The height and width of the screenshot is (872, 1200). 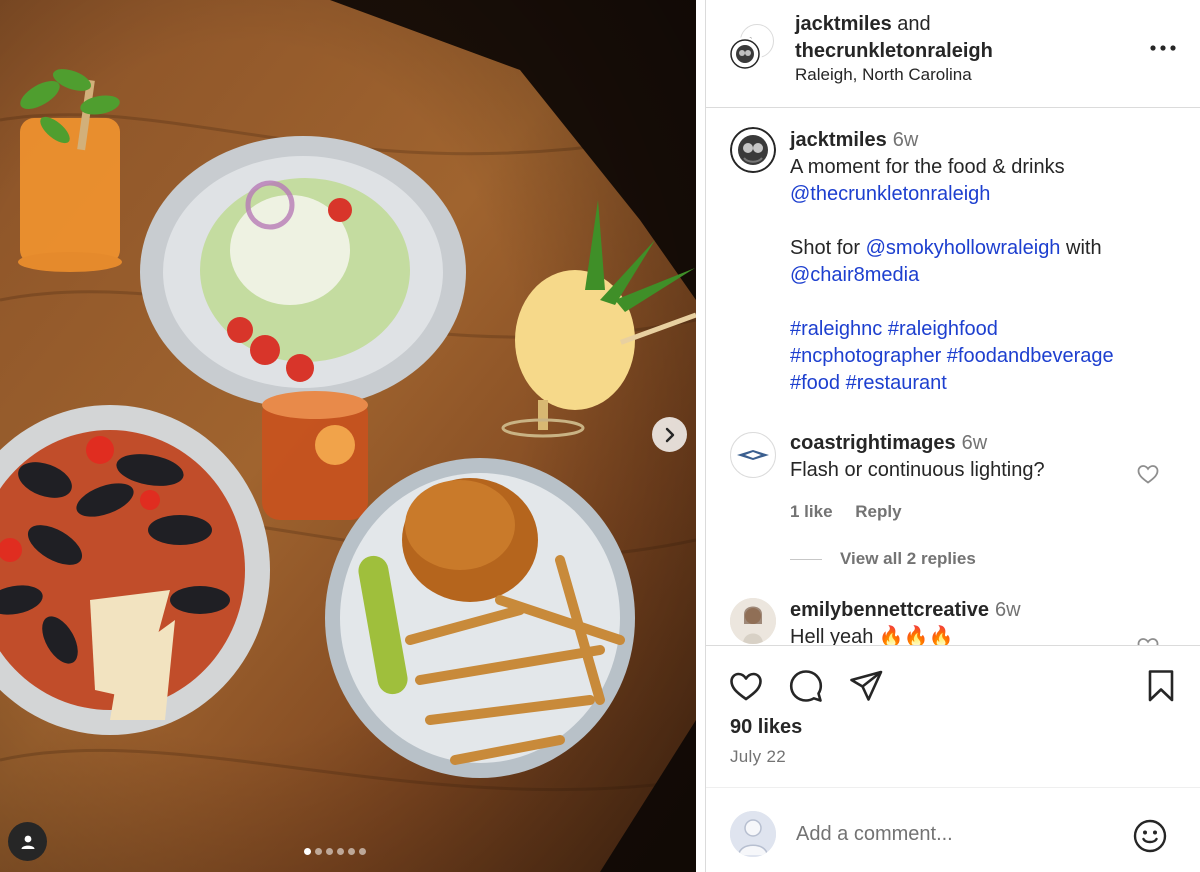 What do you see at coordinates (745, 54) in the screenshot?
I see `author-avatar` at bounding box center [745, 54].